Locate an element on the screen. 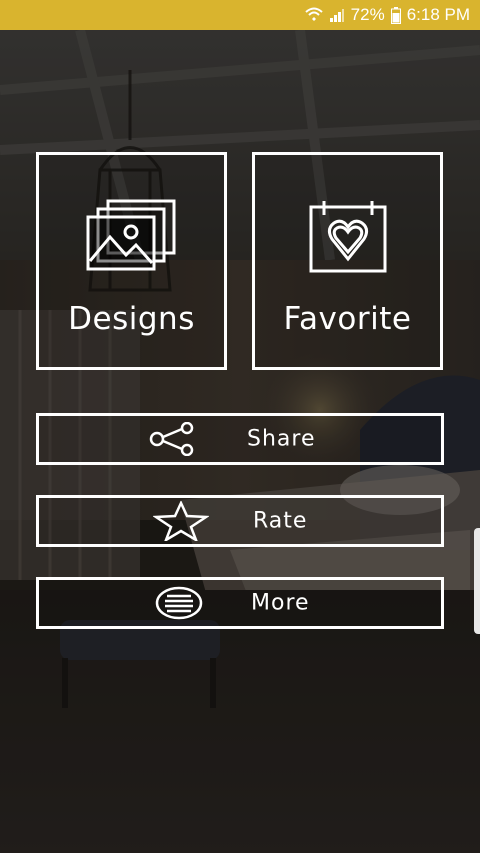 This screenshot has width=480, height=853. clock-time: 6:18 PM is located at coordinates (438, 14).